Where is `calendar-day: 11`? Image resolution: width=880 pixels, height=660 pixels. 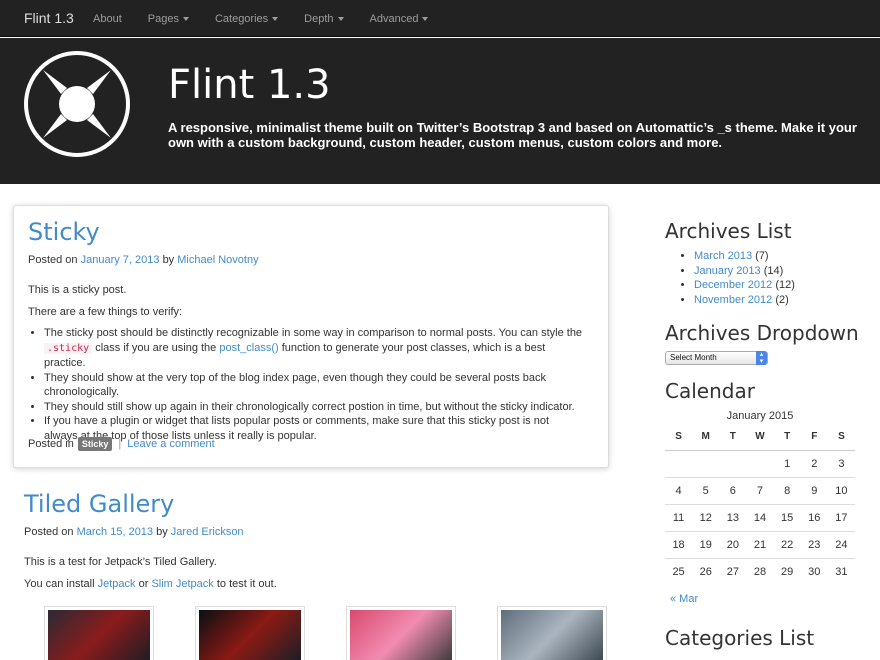
calendar-day: 11 is located at coordinates (679, 517).